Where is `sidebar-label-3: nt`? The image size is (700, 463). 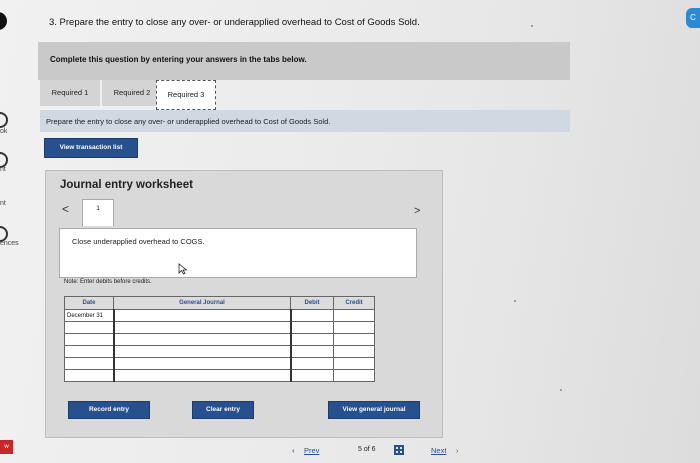 sidebar-label-3: nt is located at coordinates (3, 203).